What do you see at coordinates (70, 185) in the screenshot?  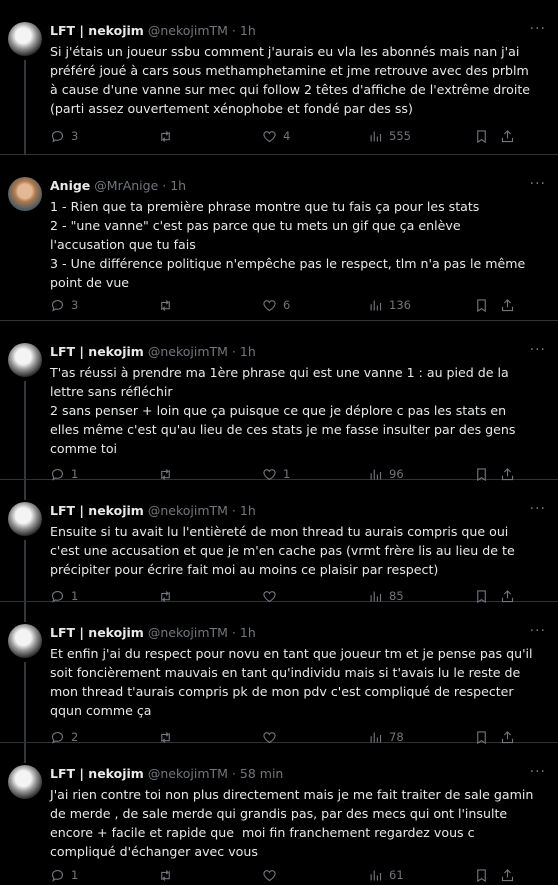 I see `author-name: Anige` at bounding box center [70, 185].